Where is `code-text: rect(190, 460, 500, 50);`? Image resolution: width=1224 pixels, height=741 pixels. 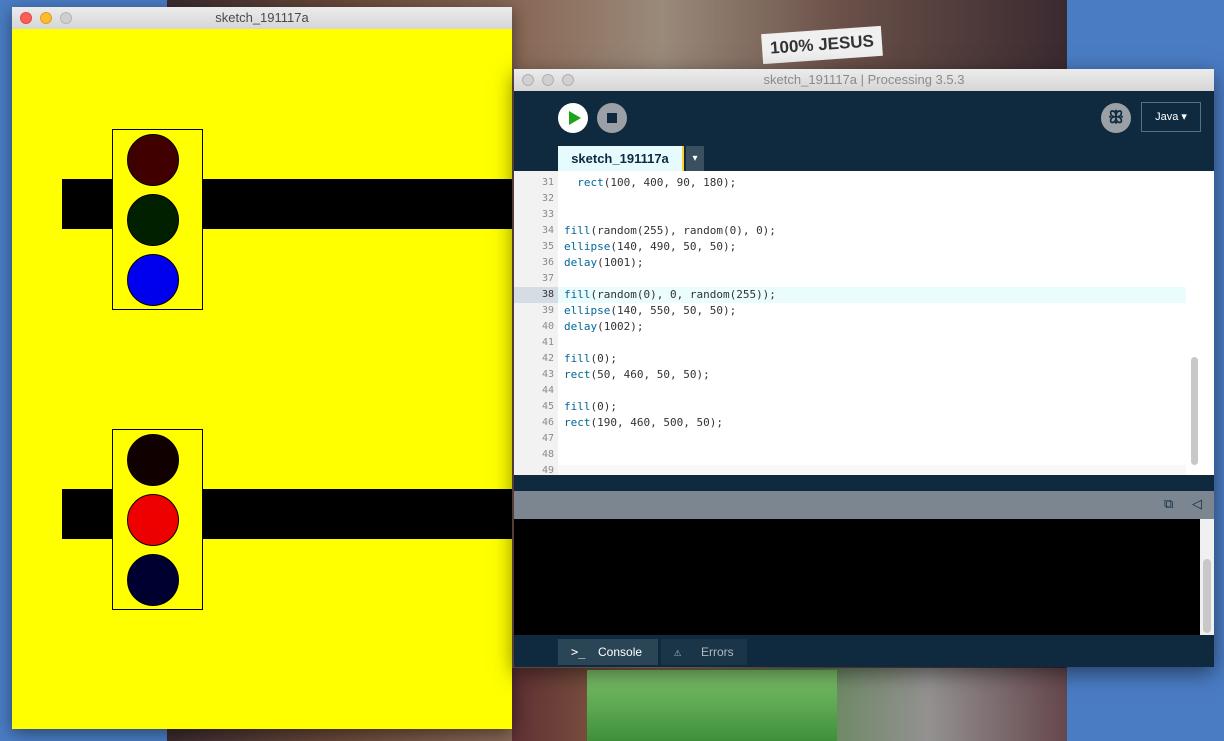
code-text: rect(190, 460, 500, 50); is located at coordinates (643, 423).